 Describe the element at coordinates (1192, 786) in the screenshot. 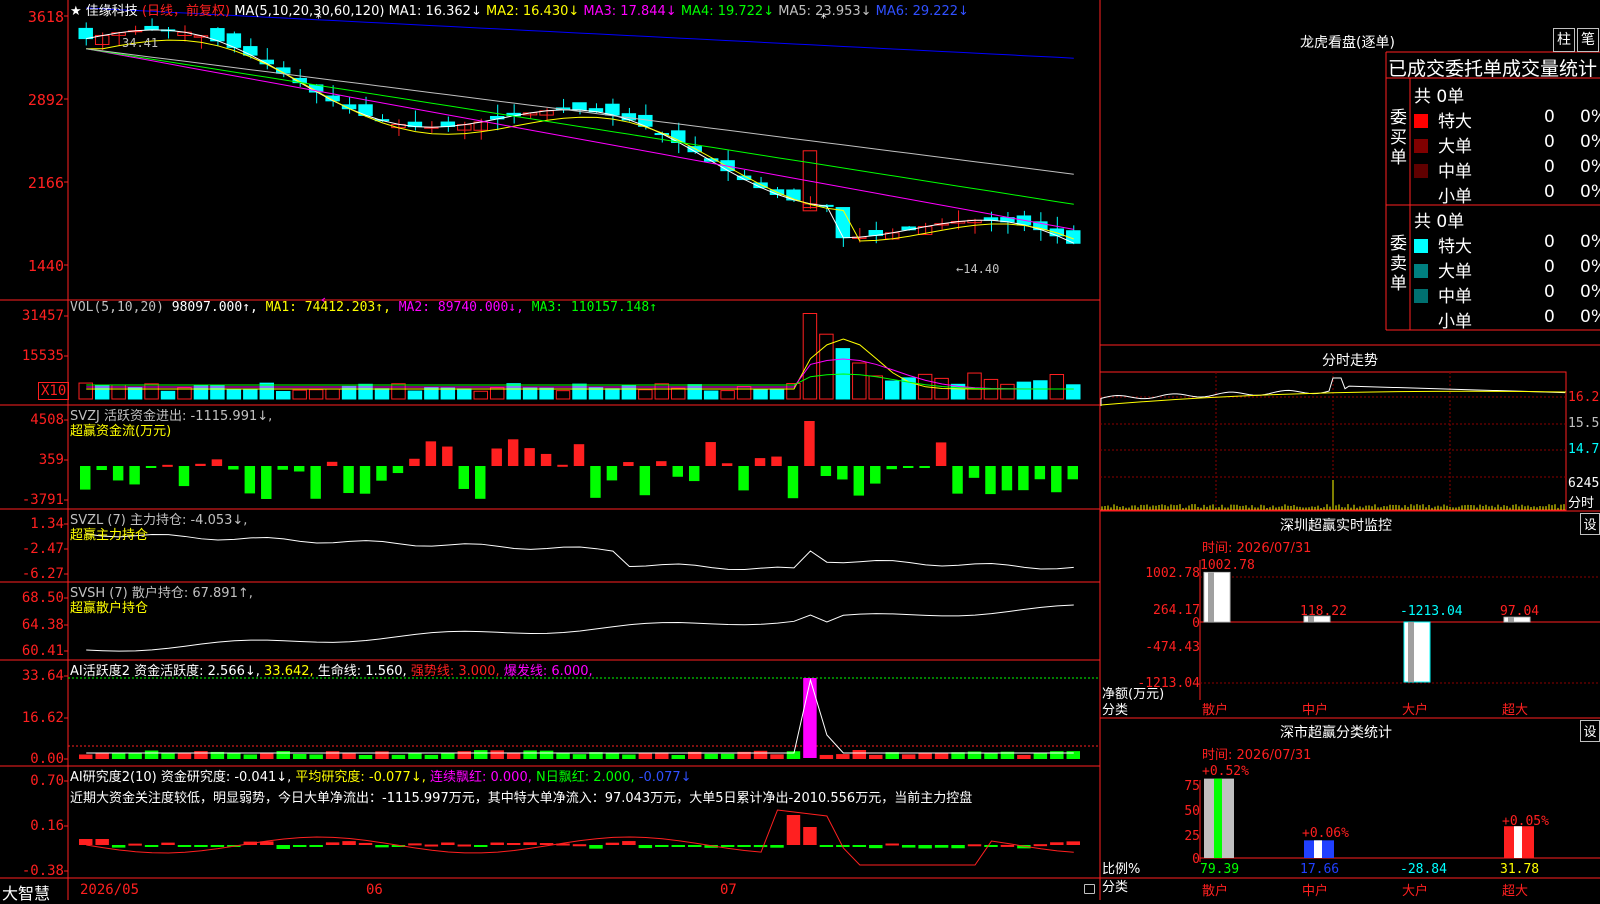

I see `ss-tick-0: 75` at that location.